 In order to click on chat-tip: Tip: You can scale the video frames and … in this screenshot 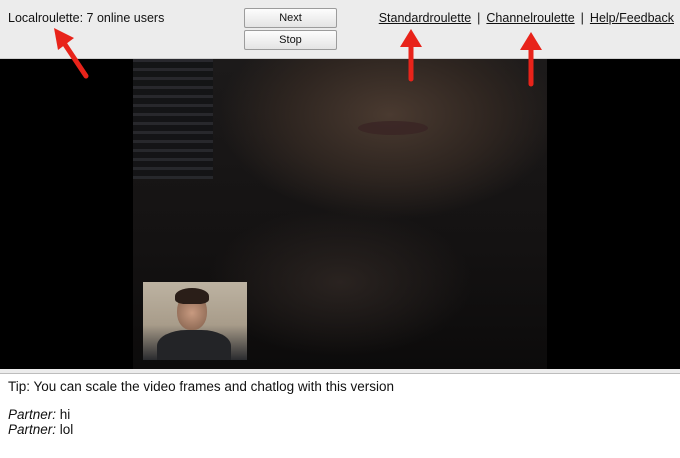, I will do `click(201, 386)`.